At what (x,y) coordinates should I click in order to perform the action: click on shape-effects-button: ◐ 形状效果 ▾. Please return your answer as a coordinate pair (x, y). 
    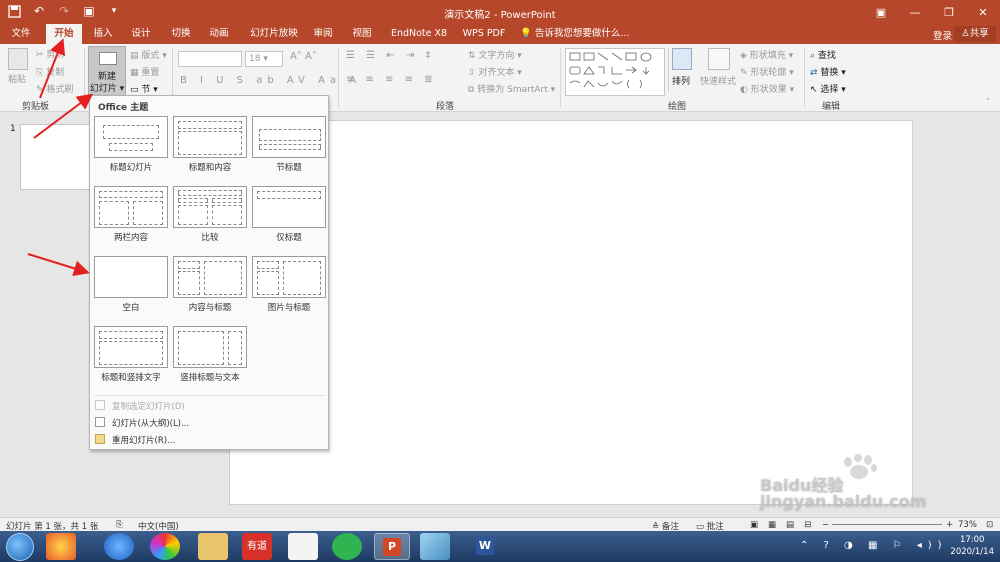
    Looking at the image, I should click on (767, 88).